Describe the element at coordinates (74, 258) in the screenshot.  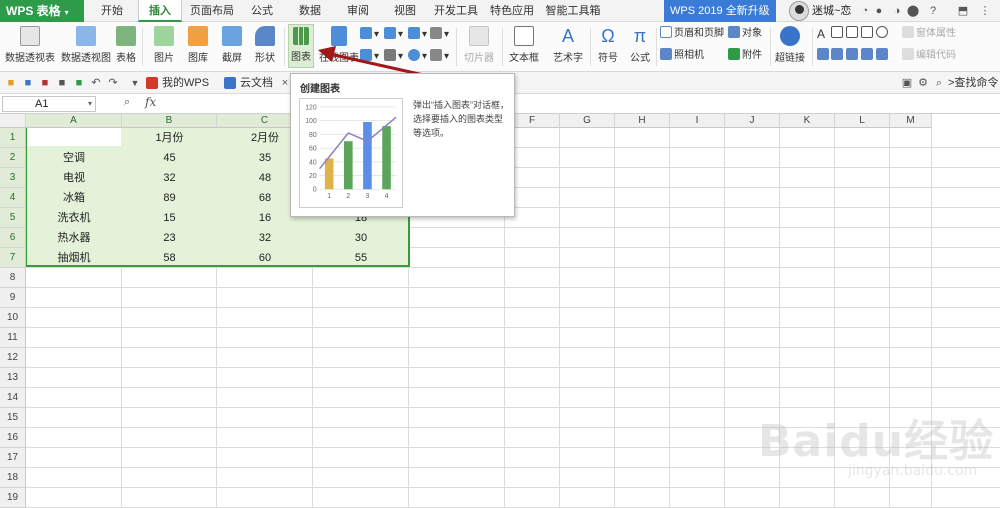
I see `cell-a7: 抽烟机` at that location.